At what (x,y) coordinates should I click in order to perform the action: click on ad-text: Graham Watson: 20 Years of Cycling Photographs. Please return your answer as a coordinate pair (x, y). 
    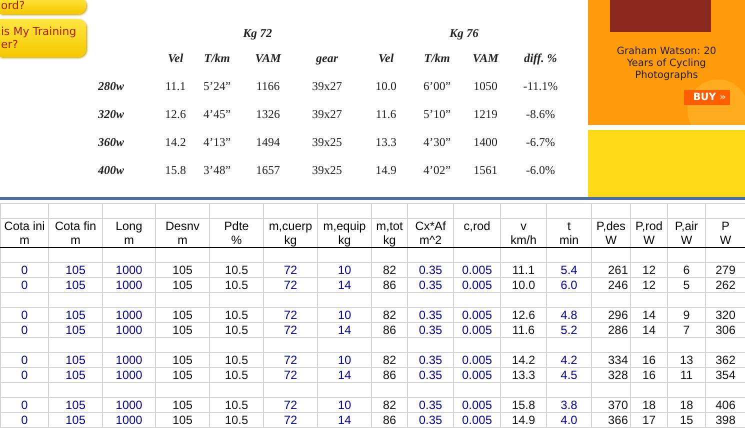
    Looking at the image, I should click on (667, 64).